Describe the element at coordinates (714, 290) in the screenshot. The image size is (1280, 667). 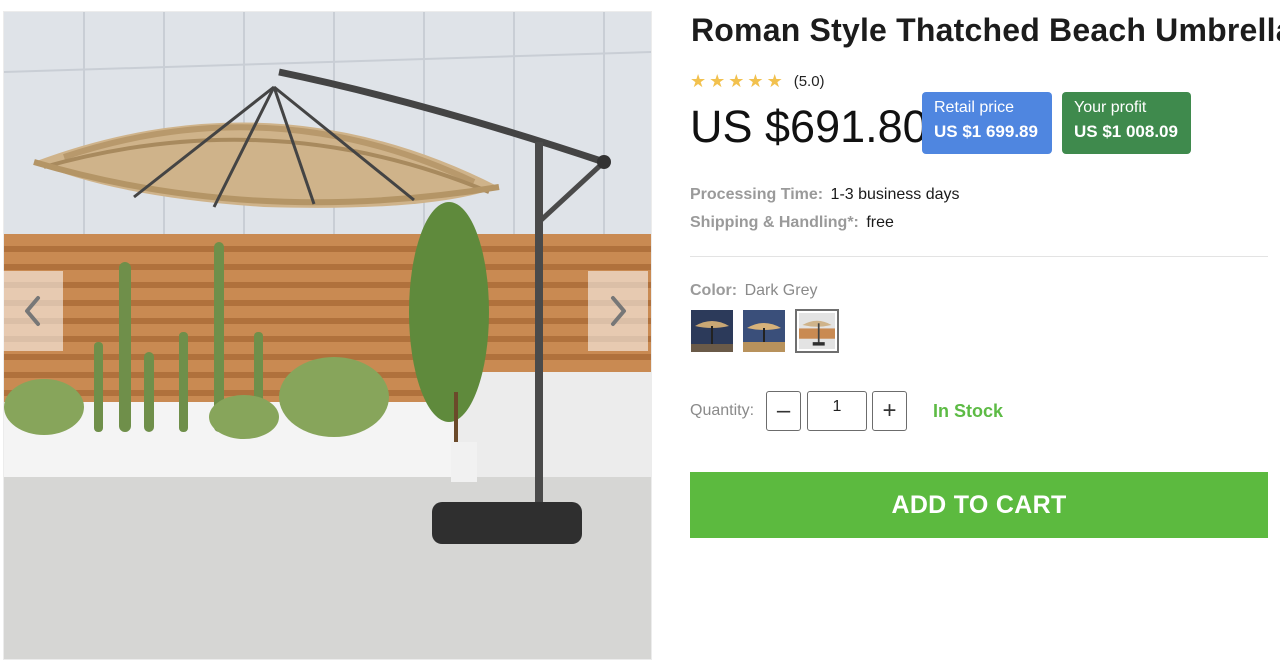
I see `color-label: Color:` at that location.